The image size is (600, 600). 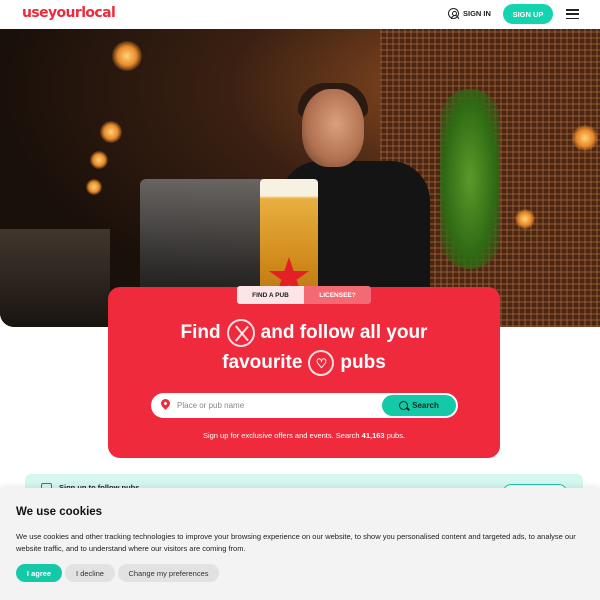 I want to click on cookie-title: We use cookies, so click(x=59, y=512).